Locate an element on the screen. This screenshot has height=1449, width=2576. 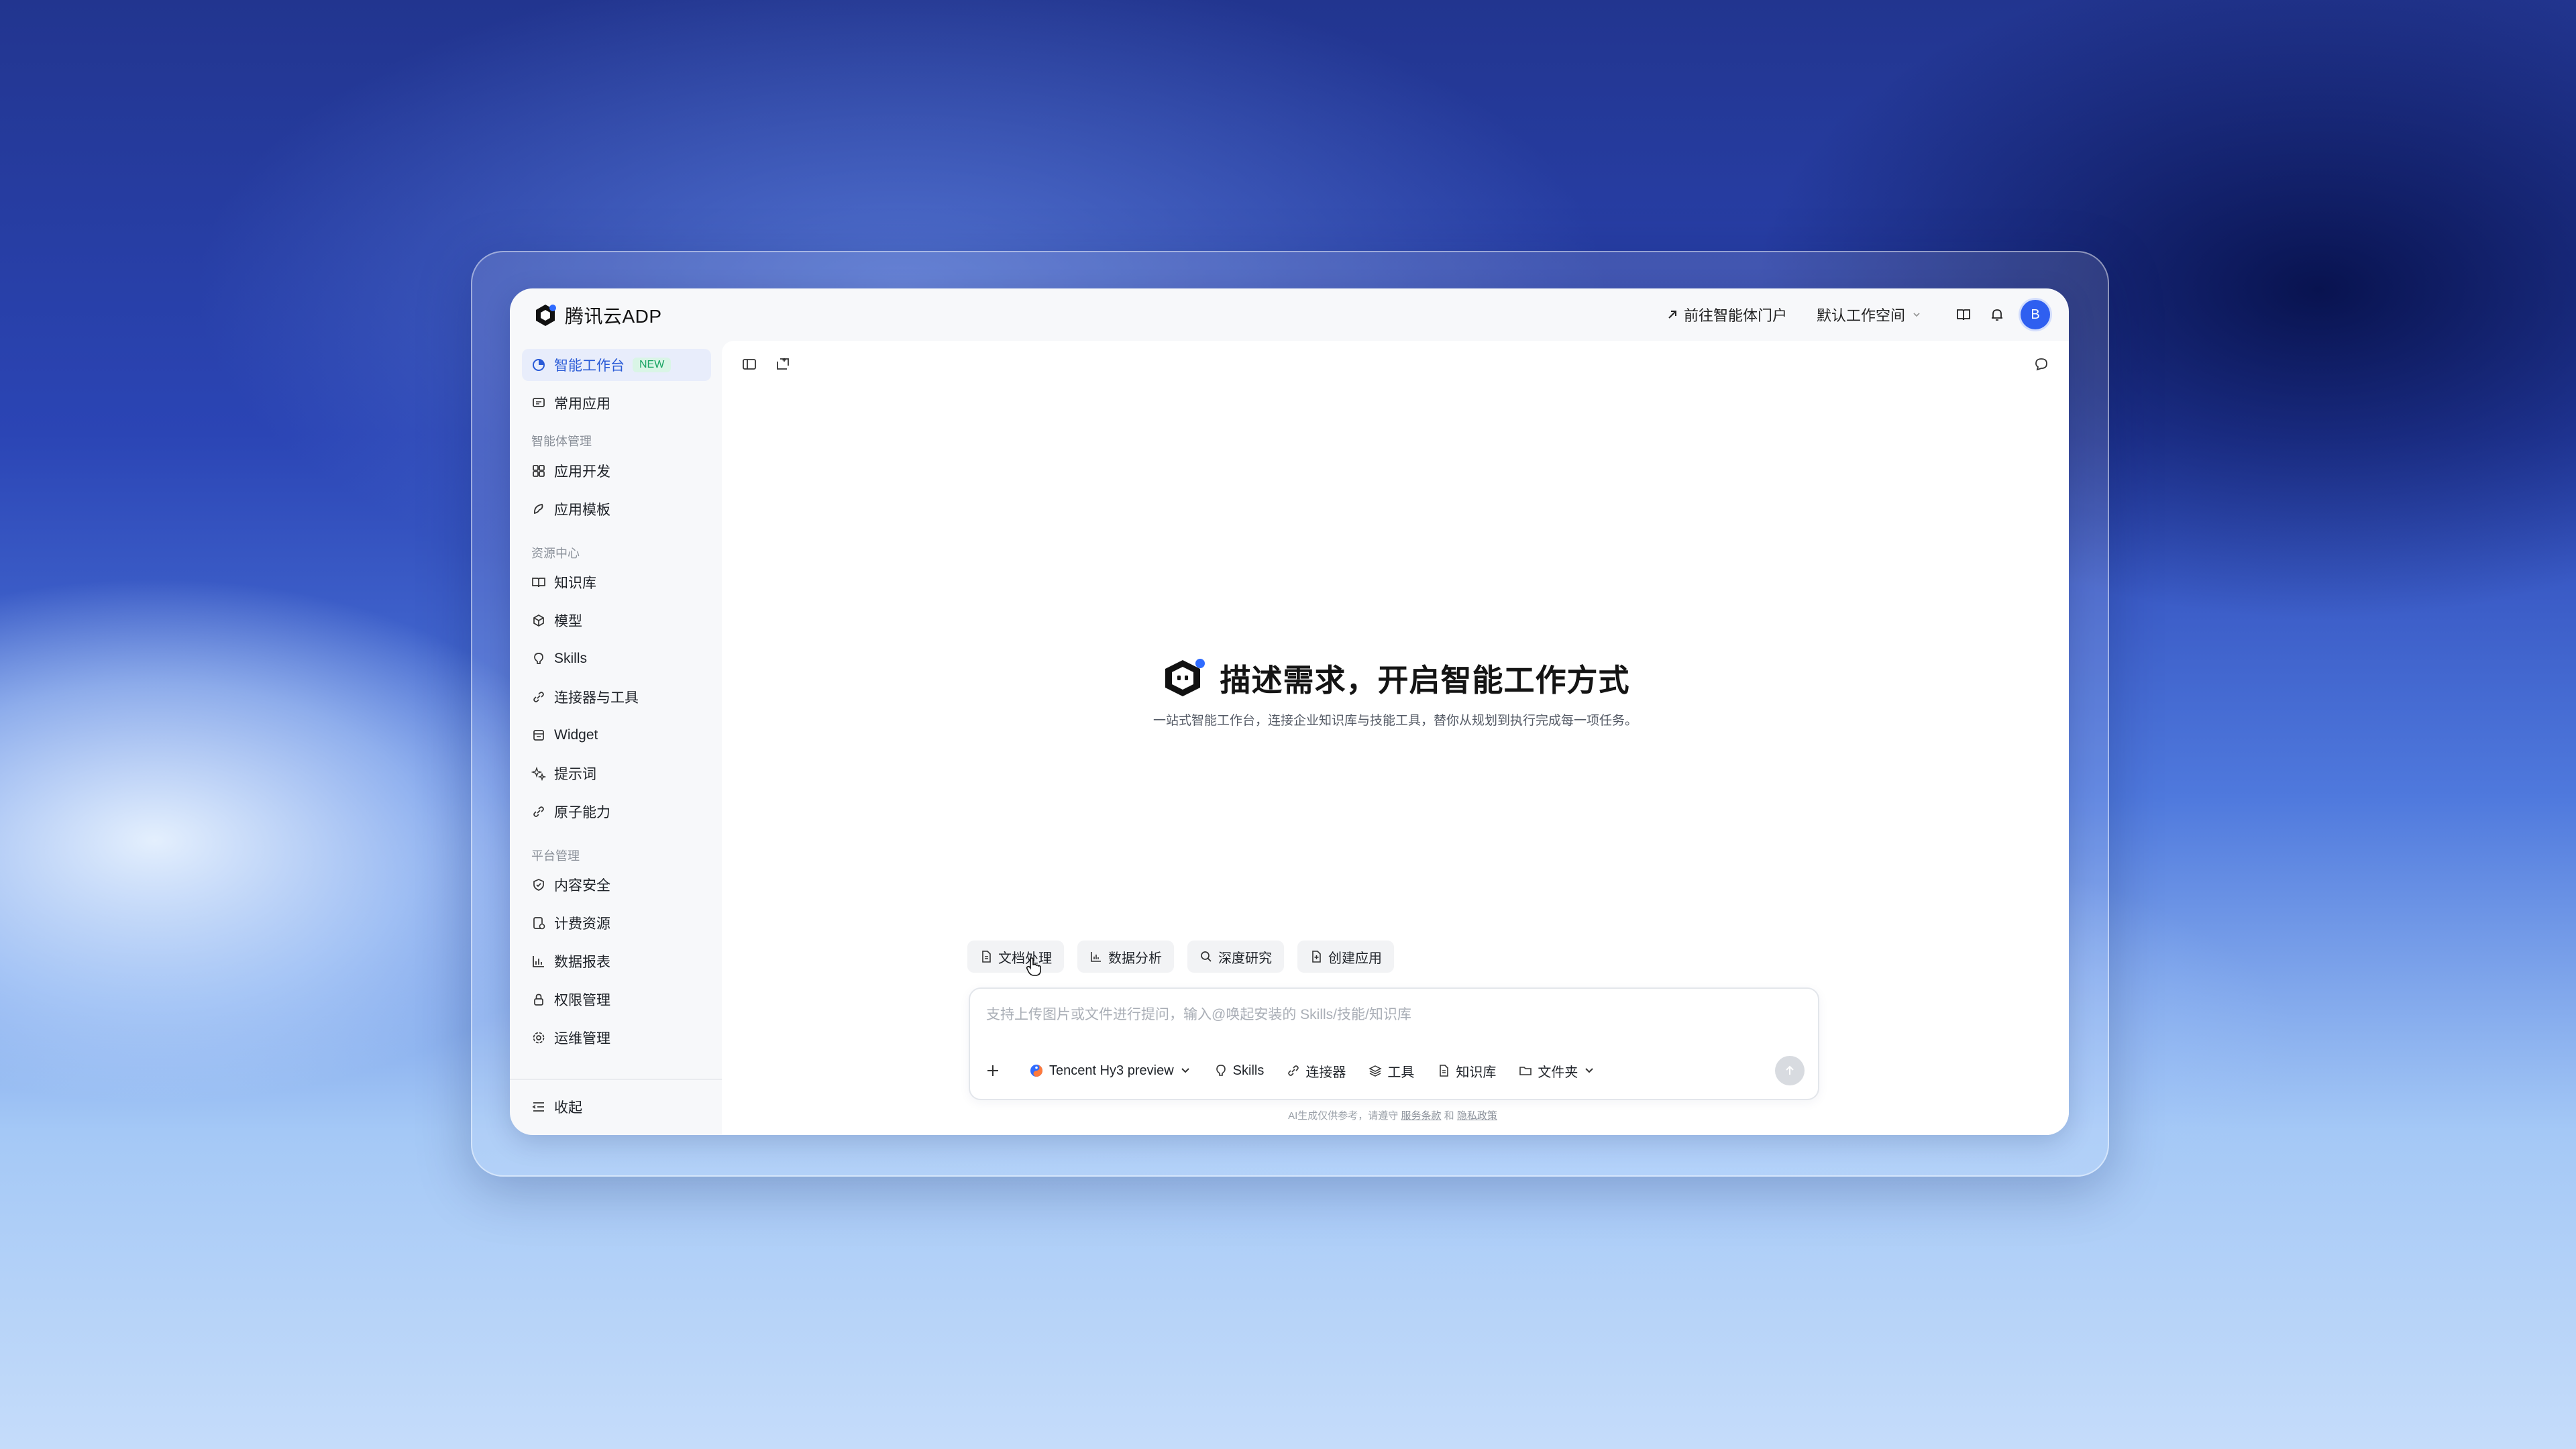
sidebar-item-label: 数据报表 is located at coordinates (582, 962).